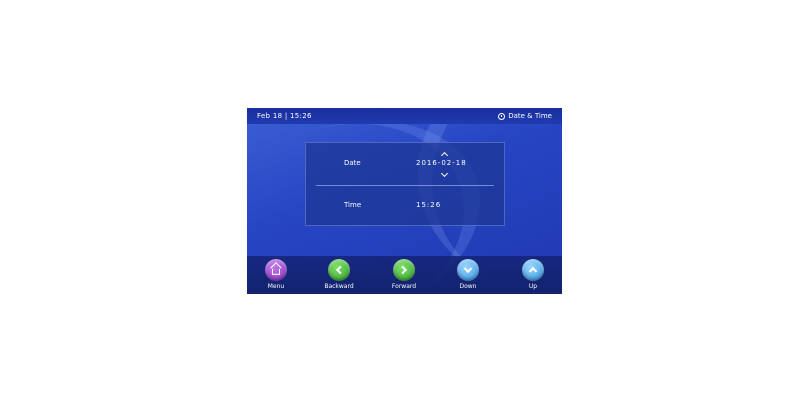 The width and height of the screenshot is (800, 400). I want to click on up-orb, so click(533, 270).